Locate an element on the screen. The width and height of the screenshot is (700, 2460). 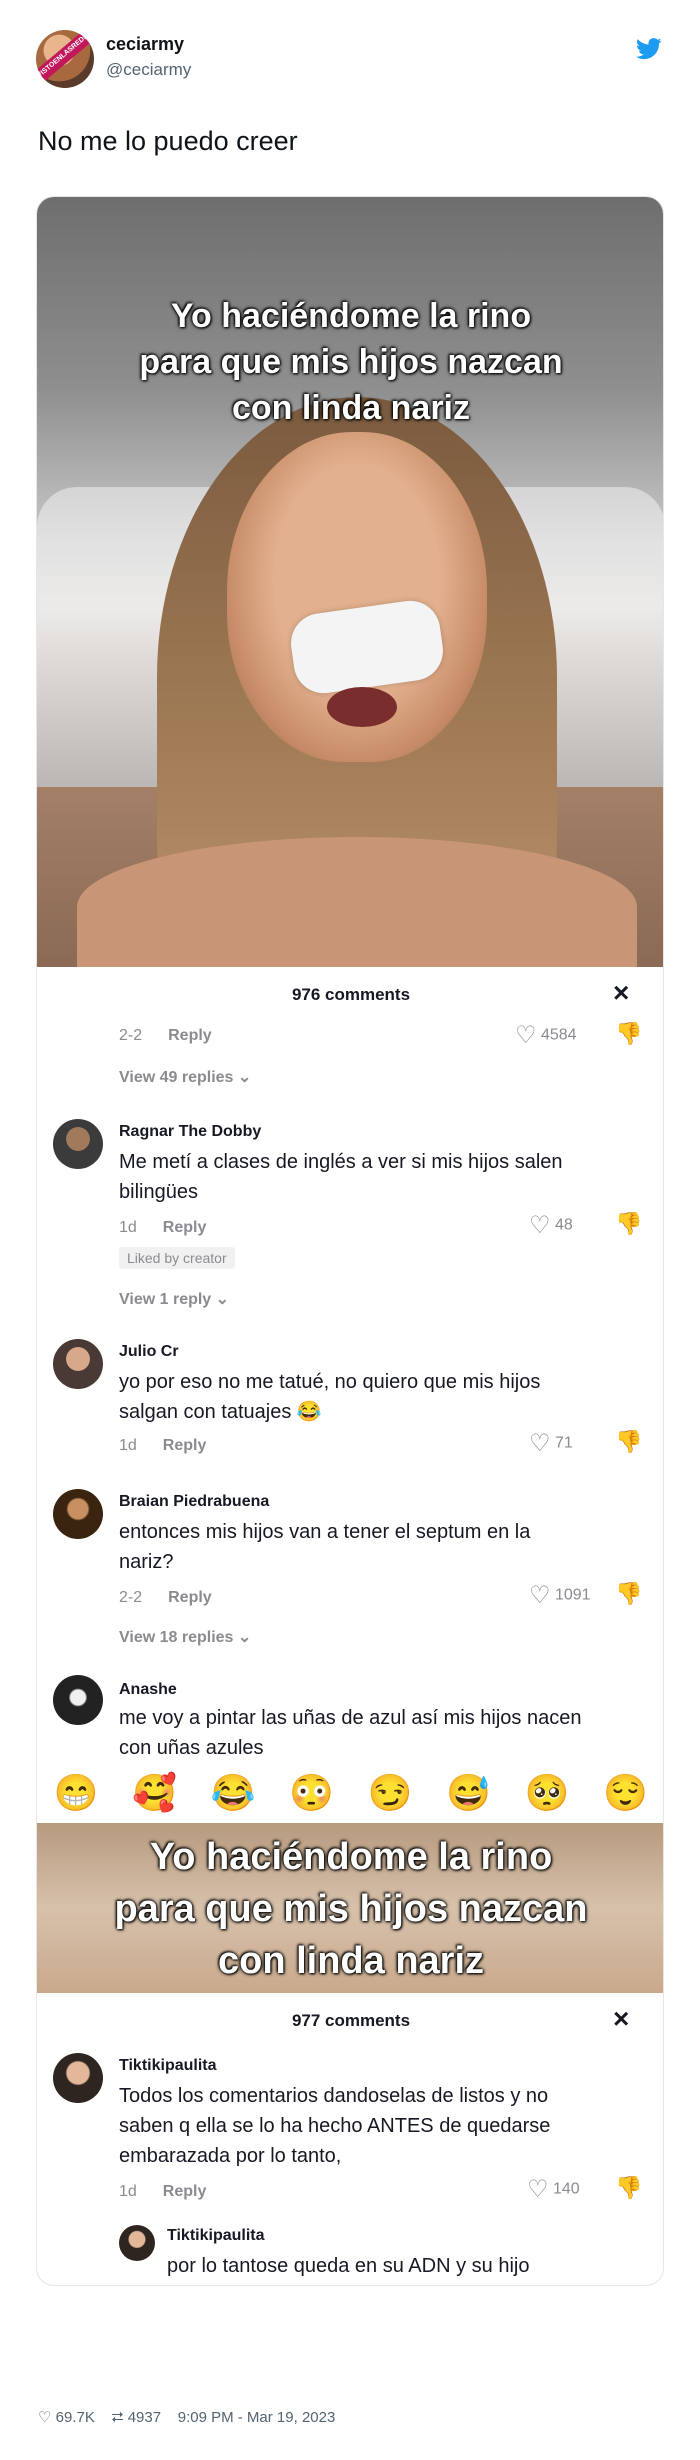
like-button: ♡ 69.7K is located at coordinates (66, 2417).